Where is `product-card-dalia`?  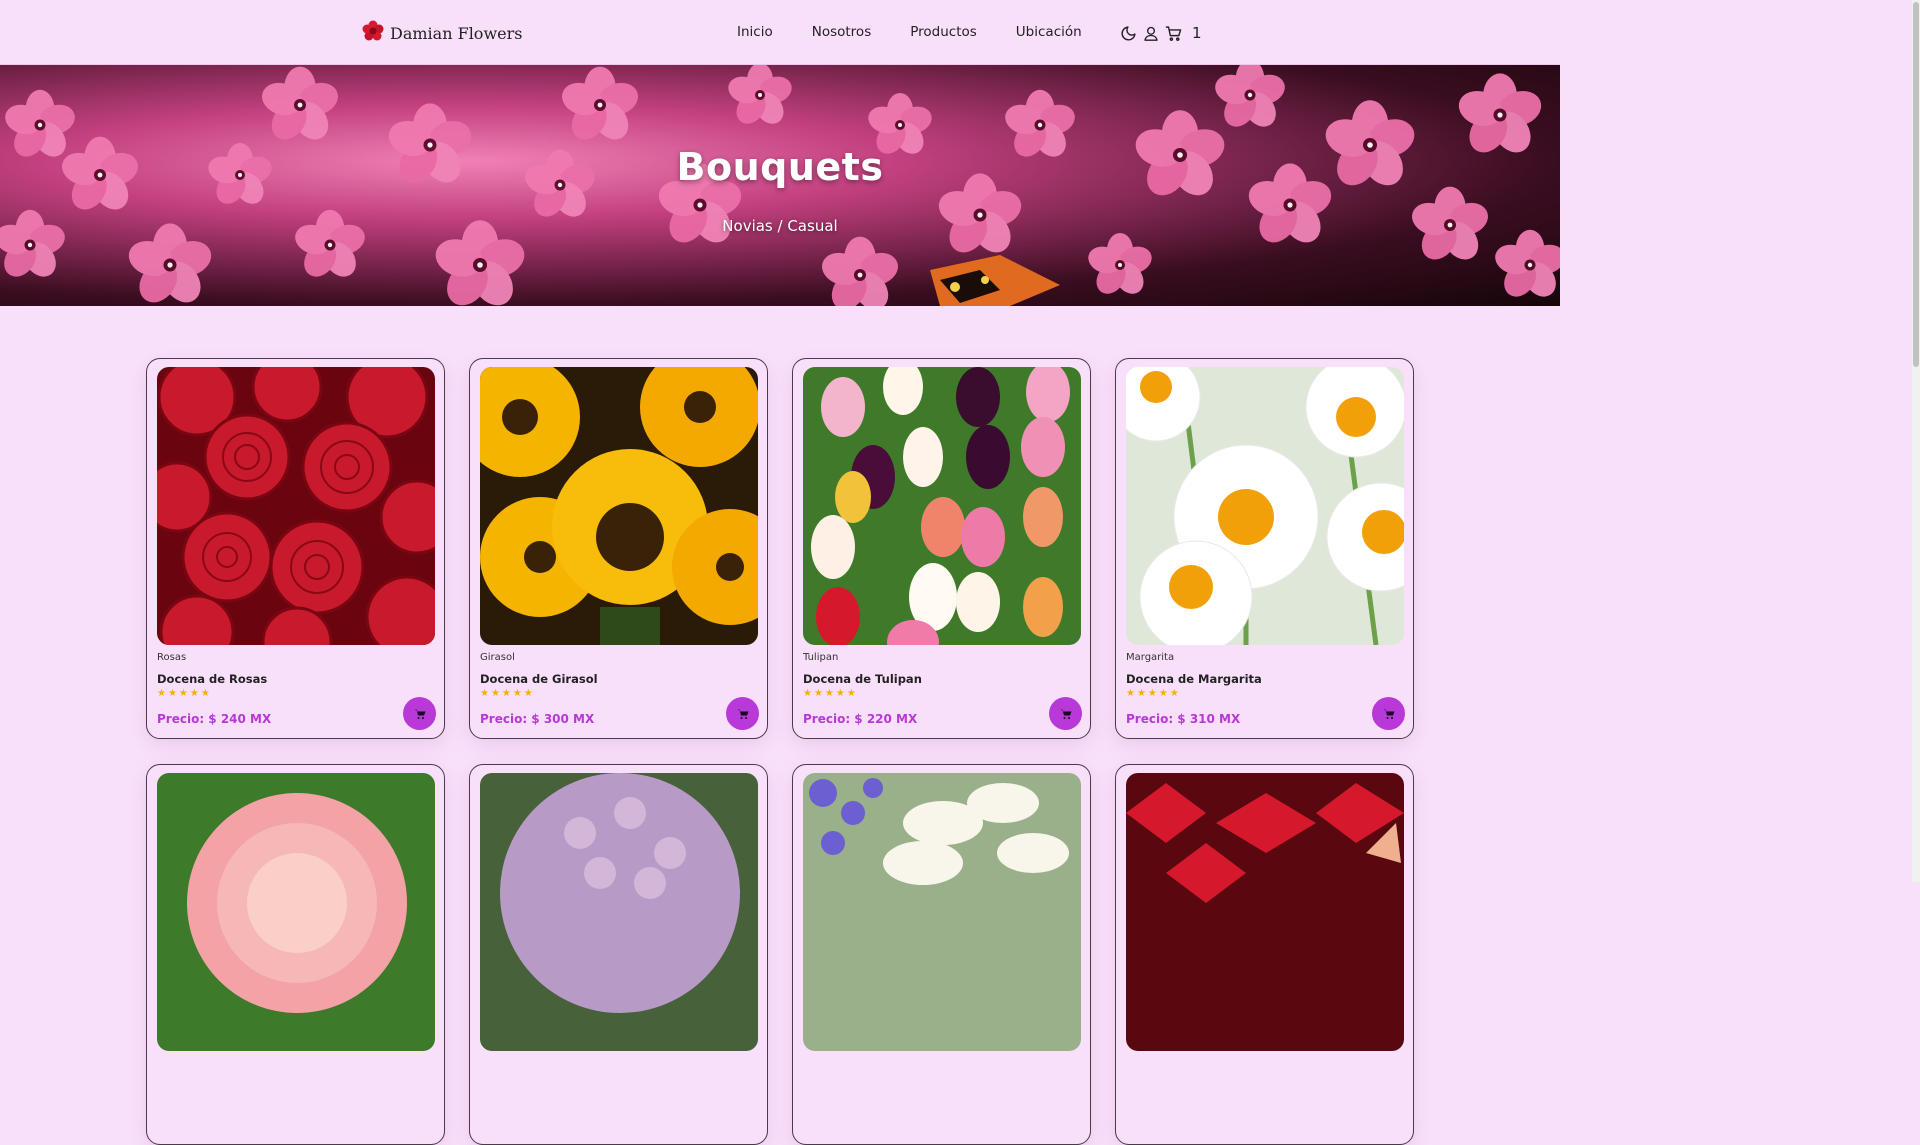
product-card-dalia is located at coordinates (295, 954).